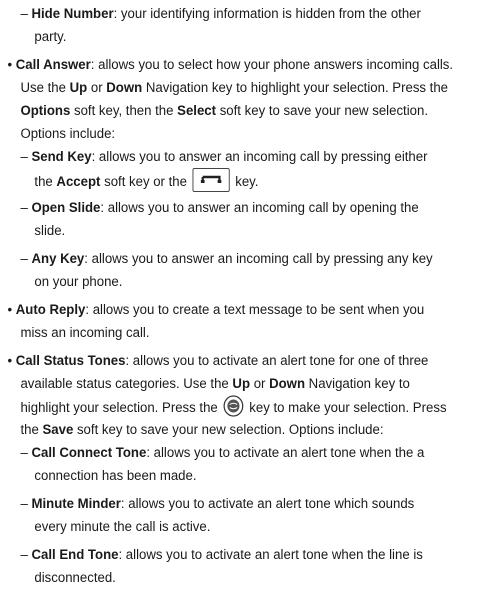 This screenshot has width=486, height=613. What do you see at coordinates (72, 14) in the screenshot?
I see `hide-number-term: Hide Number` at bounding box center [72, 14].